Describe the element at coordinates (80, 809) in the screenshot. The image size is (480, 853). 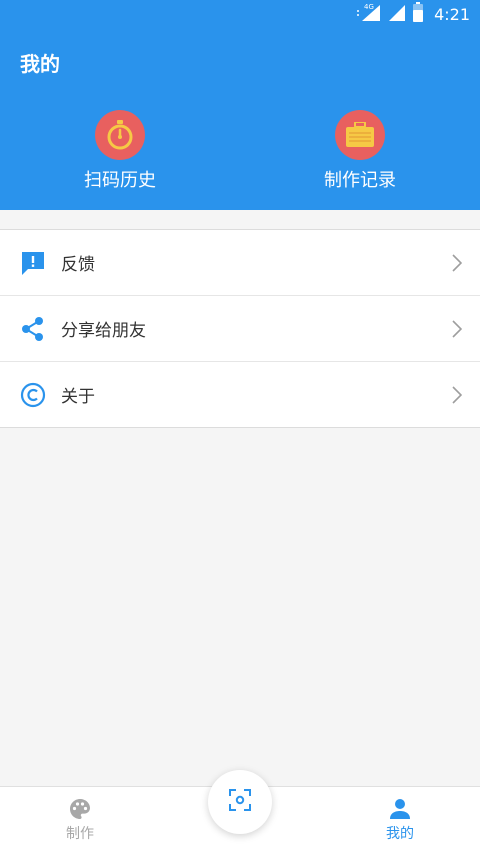
I see `palette-icon` at that location.